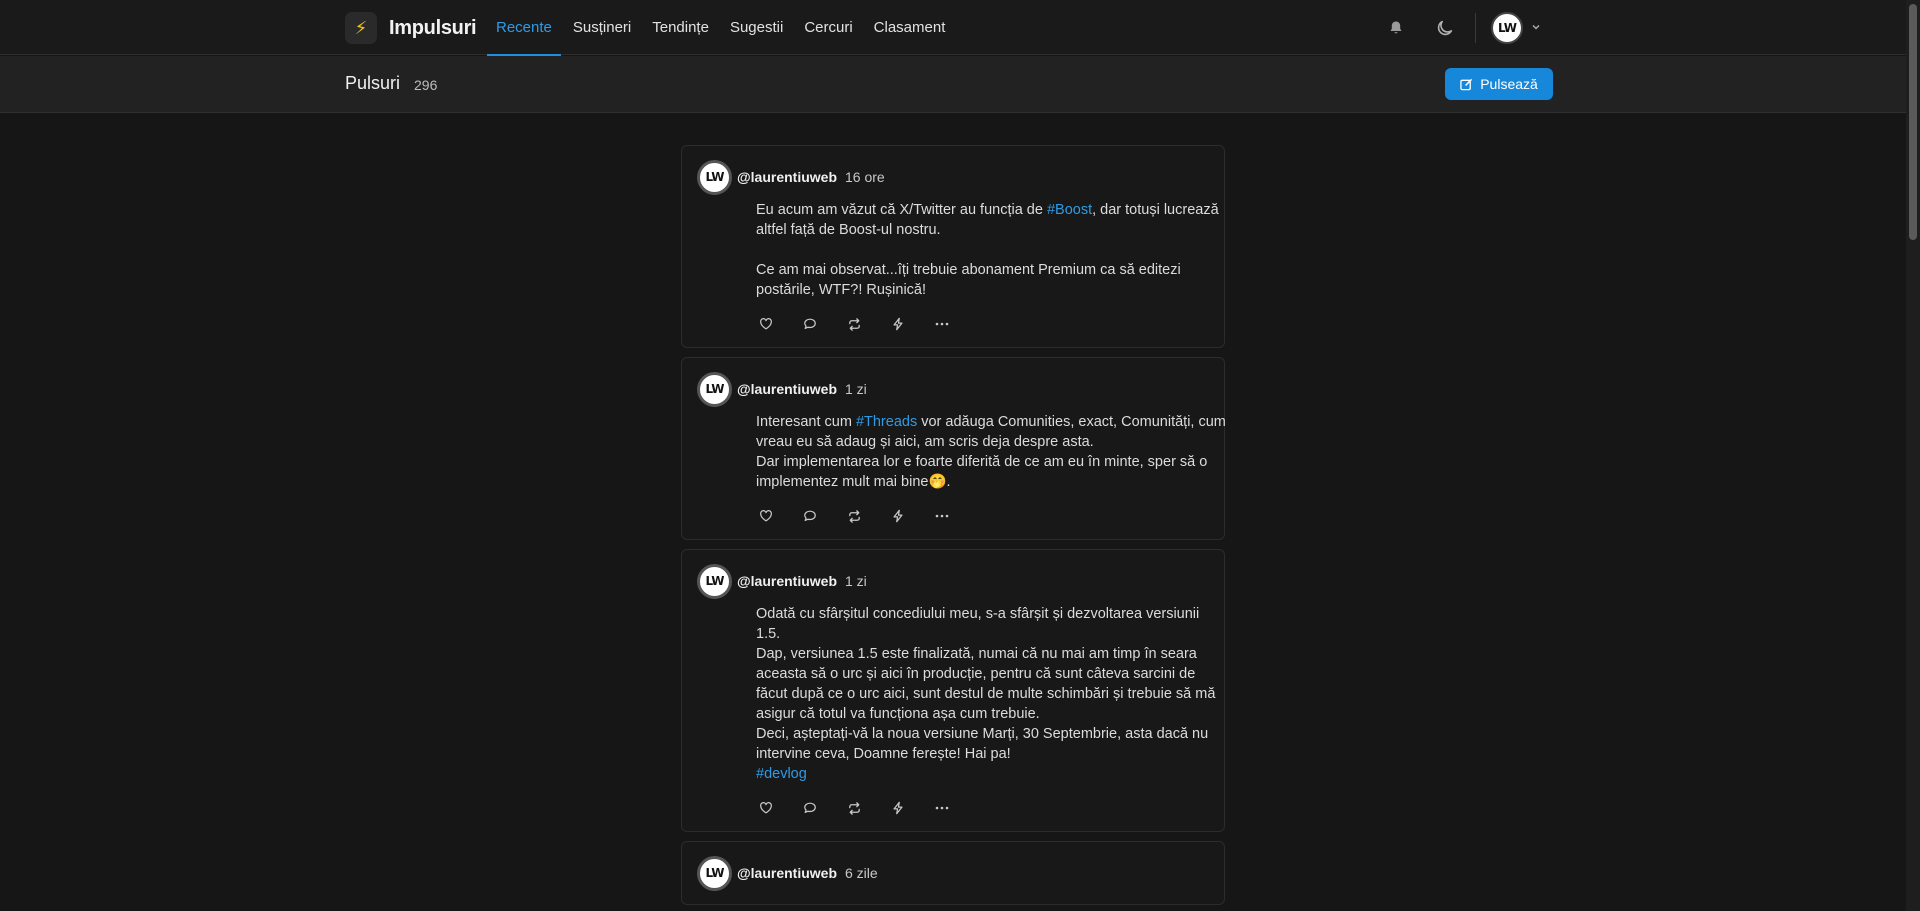 The image size is (1920, 911). Describe the element at coordinates (886, 422) in the screenshot. I see `hashtag-link: #Threads` at that location.